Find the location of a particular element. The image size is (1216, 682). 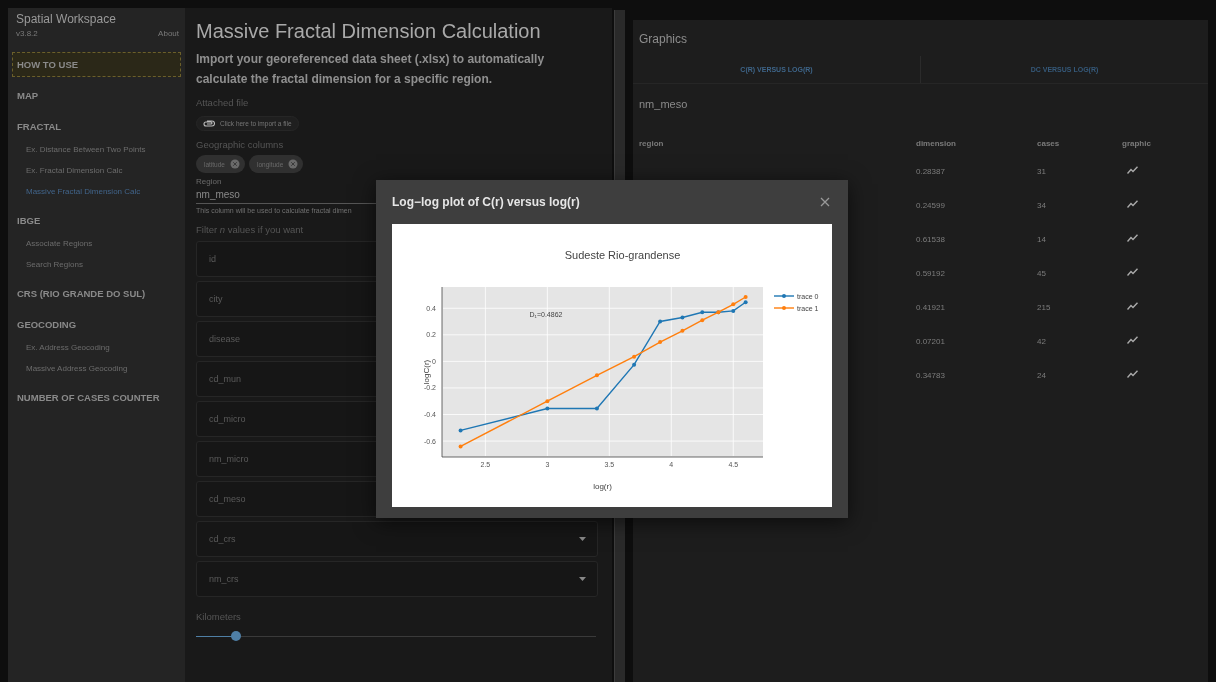

axis-title: log(r) is located at coordinates (602, 486).